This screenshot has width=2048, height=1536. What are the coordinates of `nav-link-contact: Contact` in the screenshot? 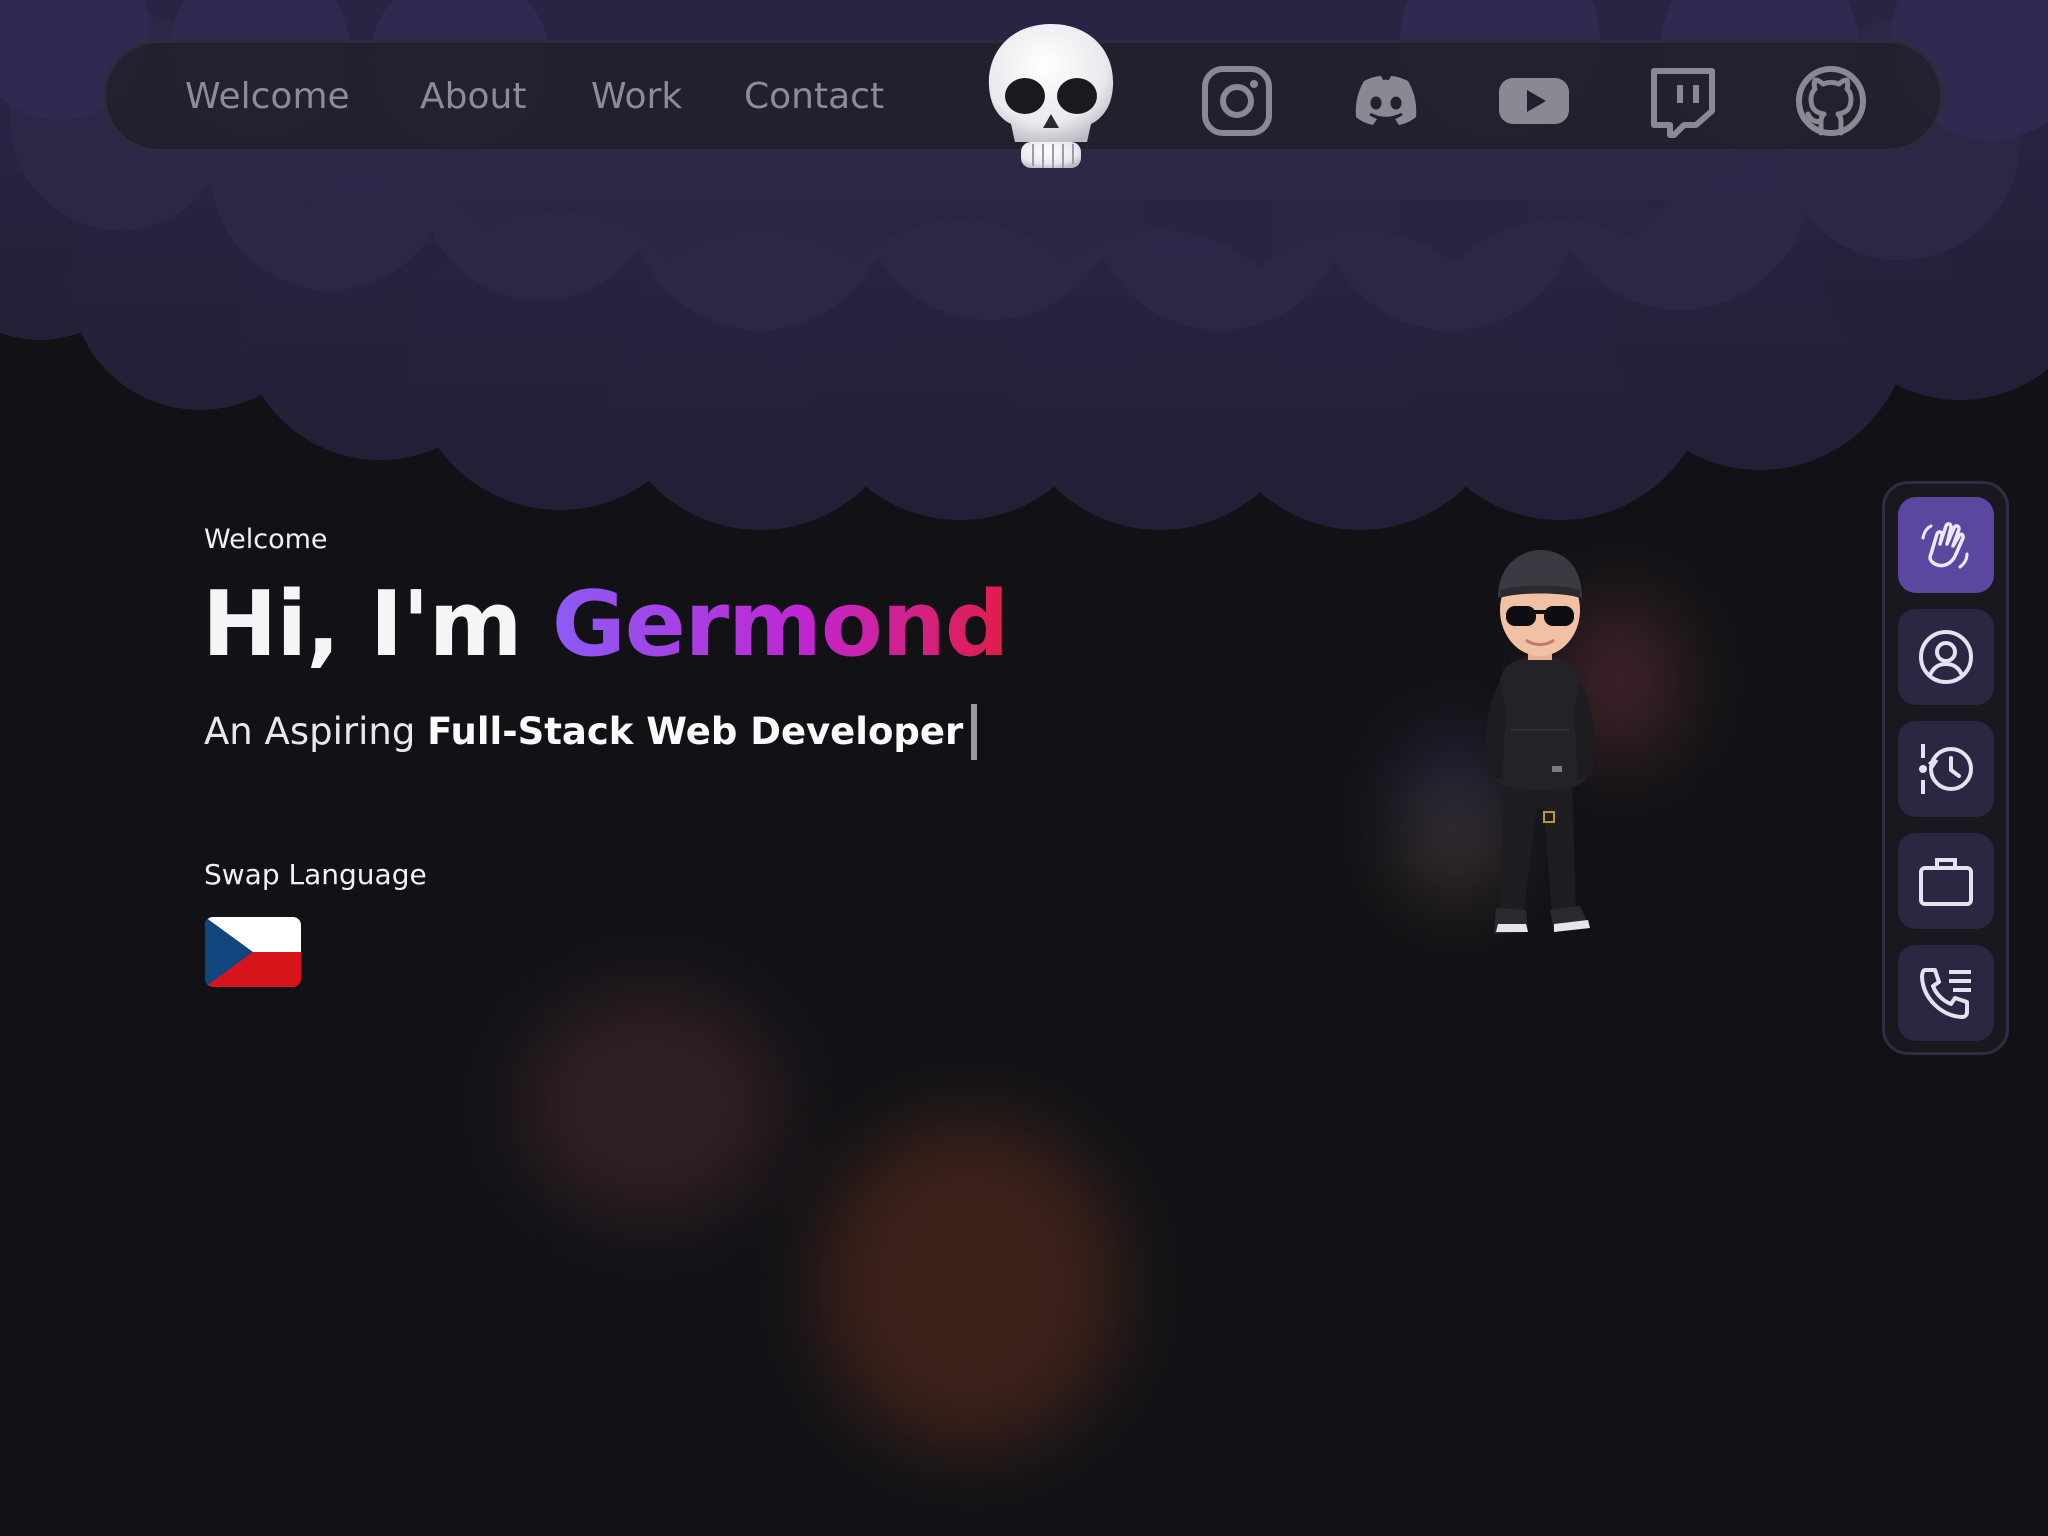 It's located at (814, 97).